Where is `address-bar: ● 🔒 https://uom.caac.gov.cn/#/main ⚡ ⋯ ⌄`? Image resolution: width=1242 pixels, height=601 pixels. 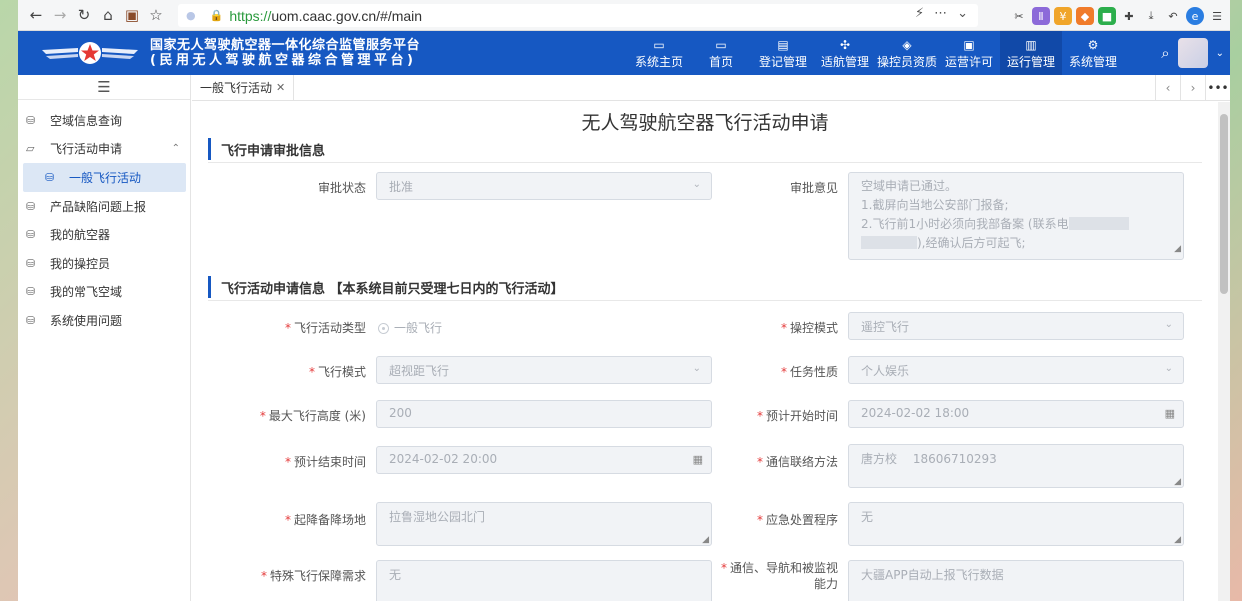 address-bar: ● 🔒 https://uom.caac.gov.cn/#/main ⚡ ⋯ ⌄ is located at coordinates (578, 15).